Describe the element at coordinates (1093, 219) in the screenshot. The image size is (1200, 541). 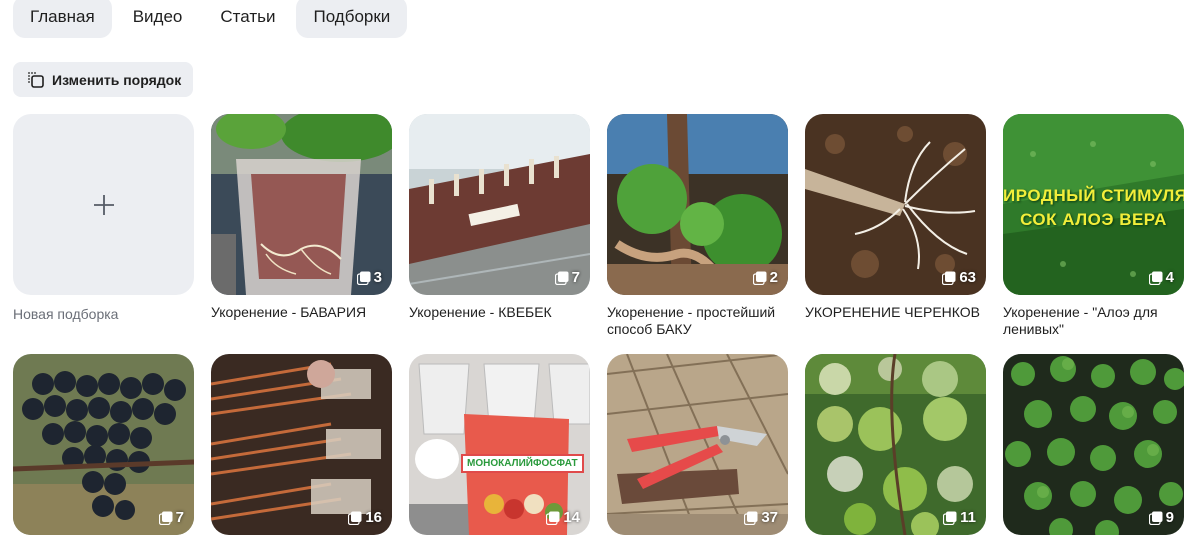
I see `image-overlay-text: СОК АЛОЭ ВЕРА` at that location.